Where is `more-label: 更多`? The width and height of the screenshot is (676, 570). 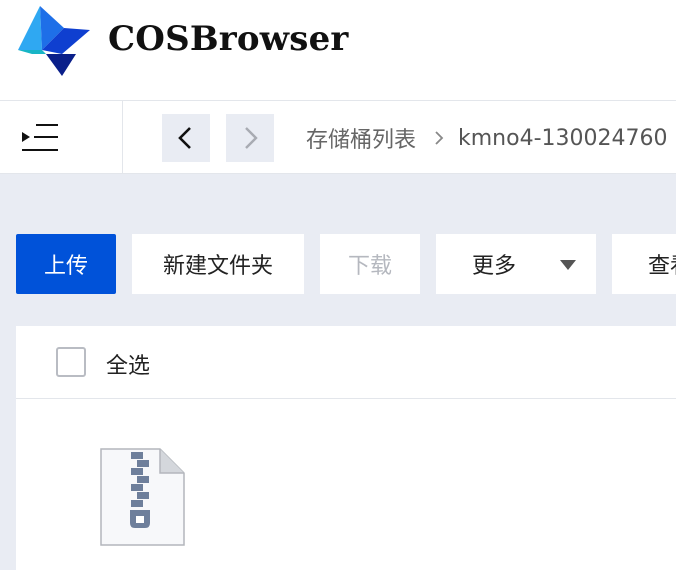
more-label: 更多 is located at coordinates (494, 266).